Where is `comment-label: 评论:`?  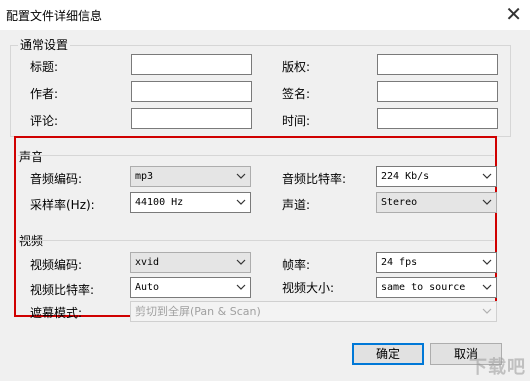 comment-label: 评论: is located at coordinates (44, 121).